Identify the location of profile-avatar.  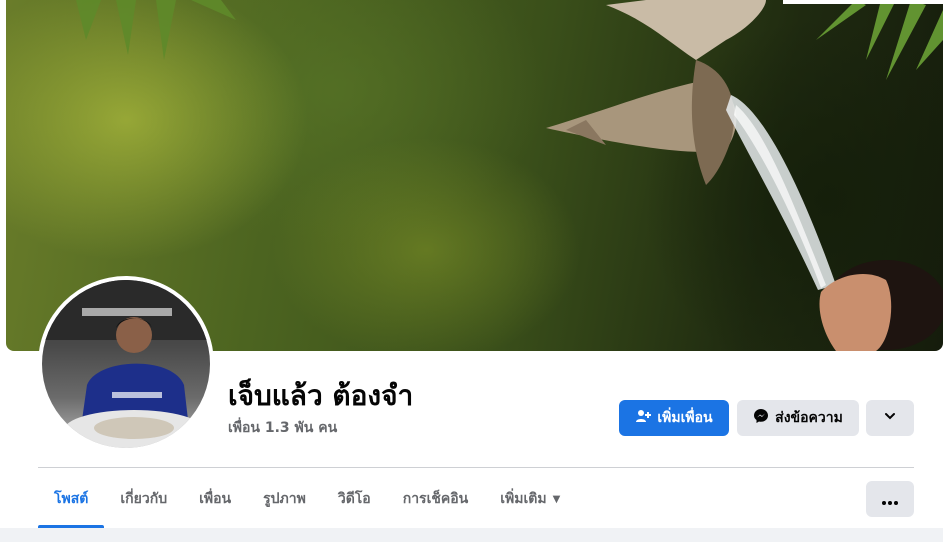
(126, 364).